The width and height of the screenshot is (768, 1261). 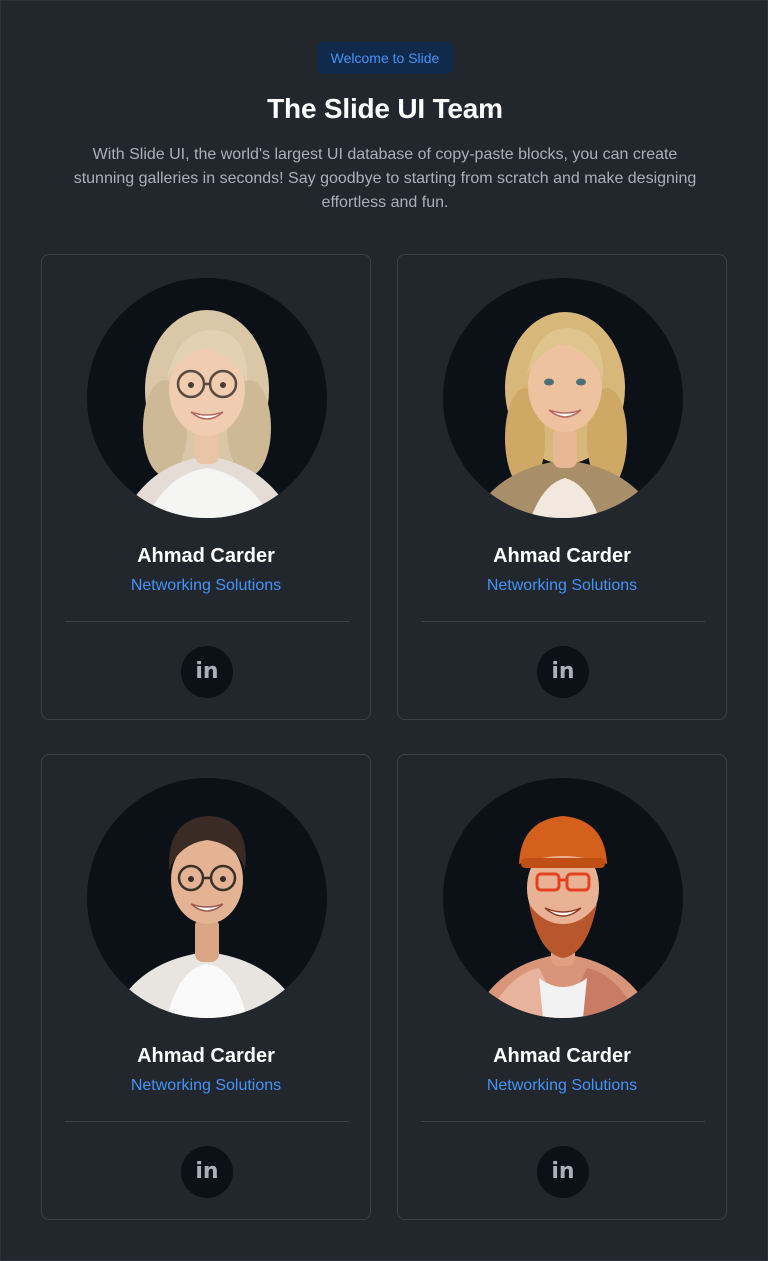 I want to click on welcome-badge: Welcome to Slide, so click(x=385, y=58).